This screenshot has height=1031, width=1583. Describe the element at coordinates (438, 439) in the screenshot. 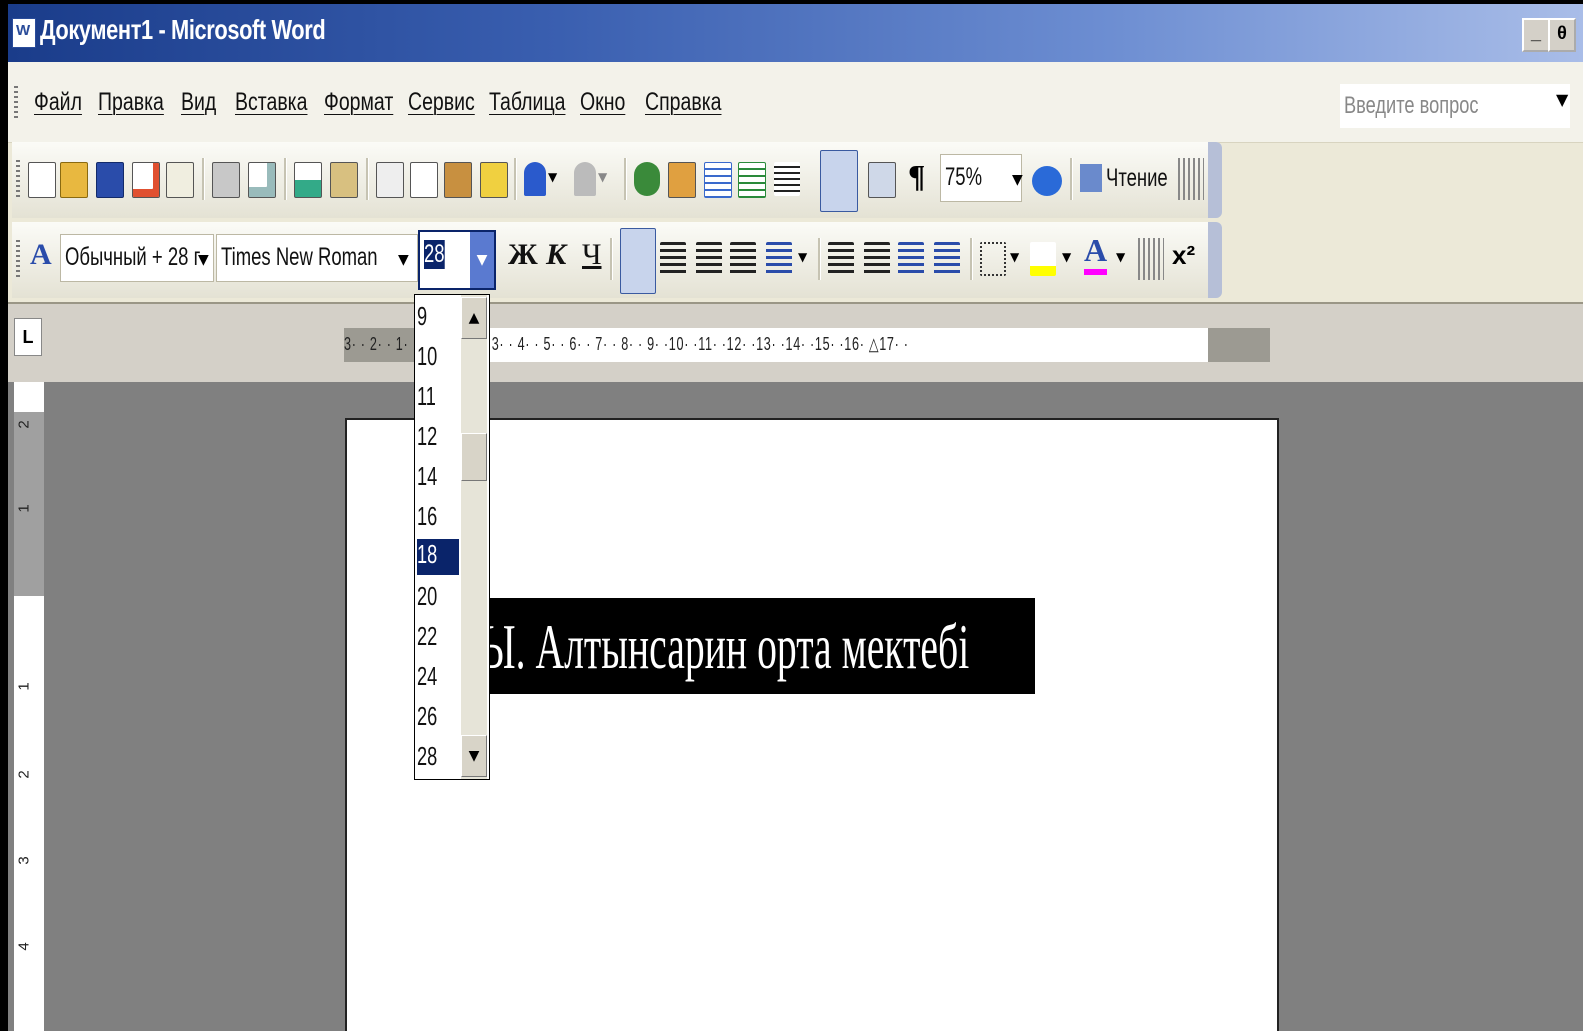

I see `font-size-option: 12` at that location.